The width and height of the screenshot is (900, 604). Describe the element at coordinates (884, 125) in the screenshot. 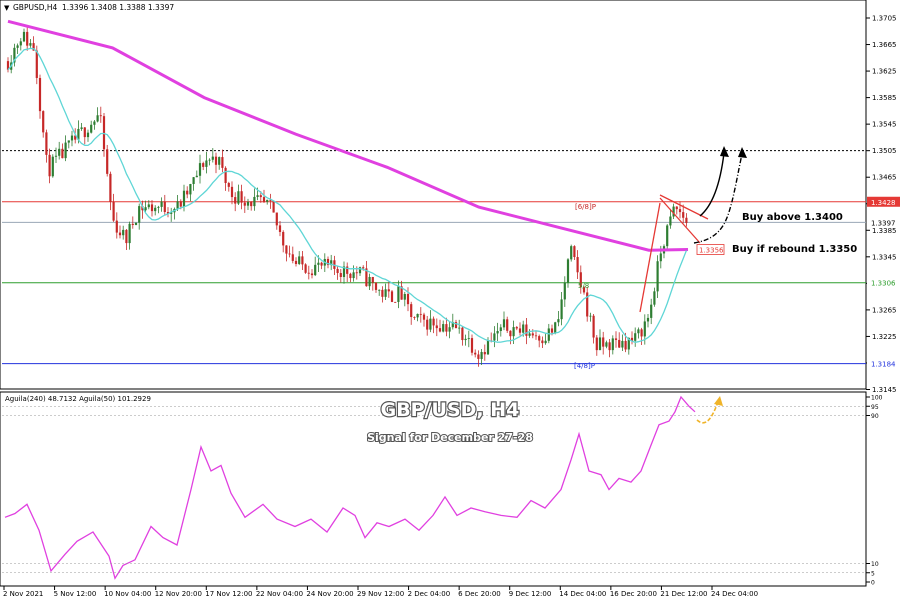

I see `price-tick-label: 1.3545` at that location.